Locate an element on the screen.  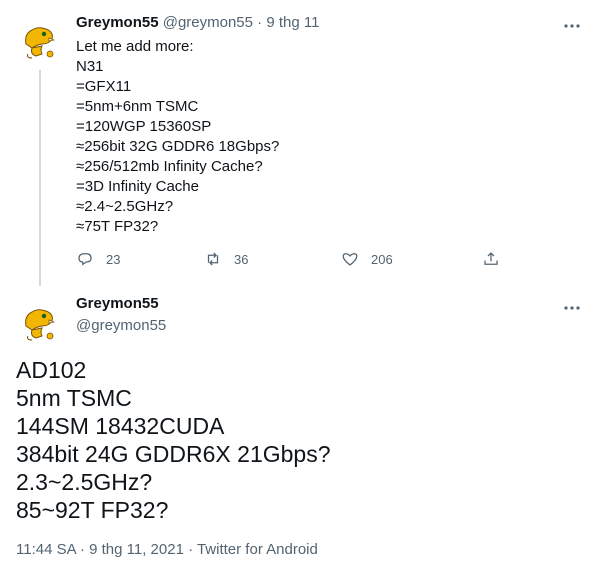
thread-connector-line is located at coordinates (40, 178).